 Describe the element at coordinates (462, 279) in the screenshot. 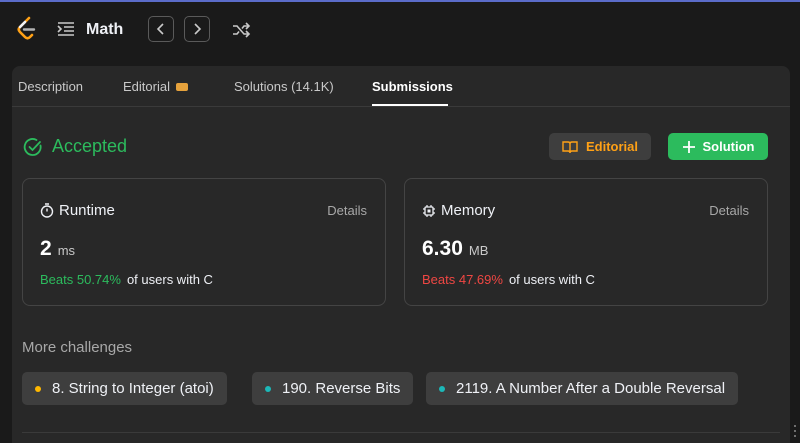

I see `memory-beats-percent: Beats 47.69%` at that location.